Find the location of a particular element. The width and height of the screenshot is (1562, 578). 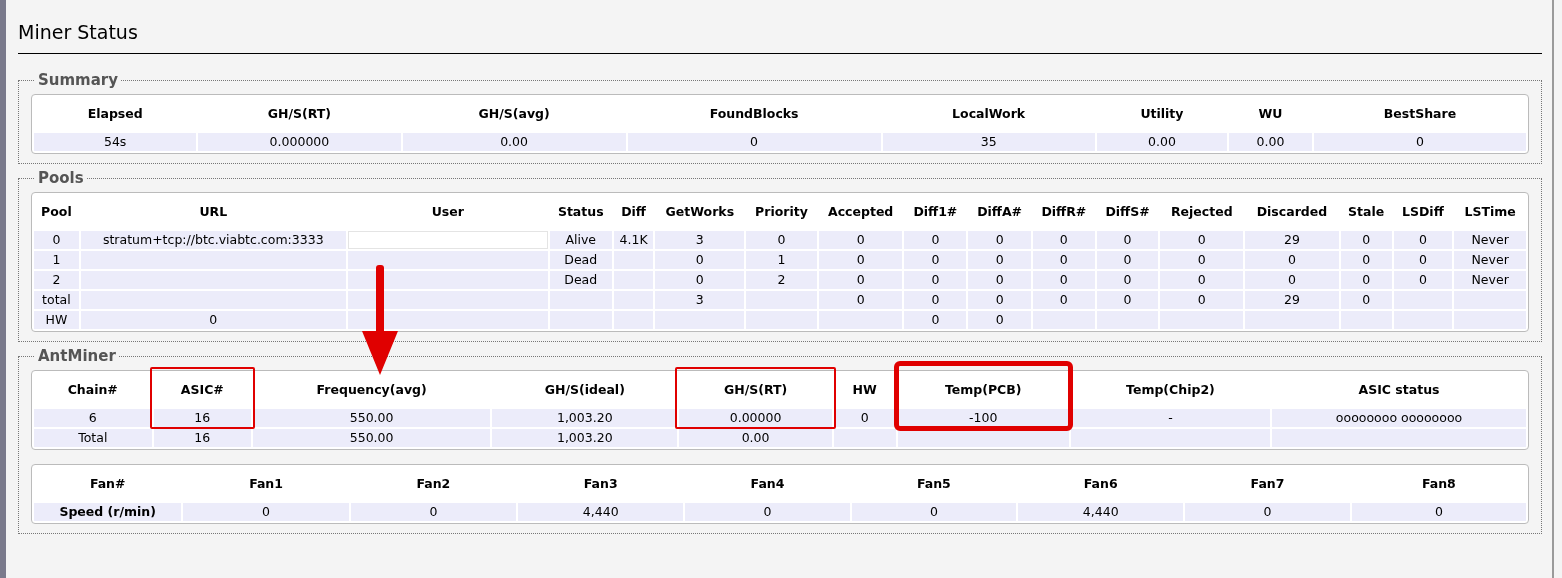

column-header: Elapsed is located at coordinates (115, 114).